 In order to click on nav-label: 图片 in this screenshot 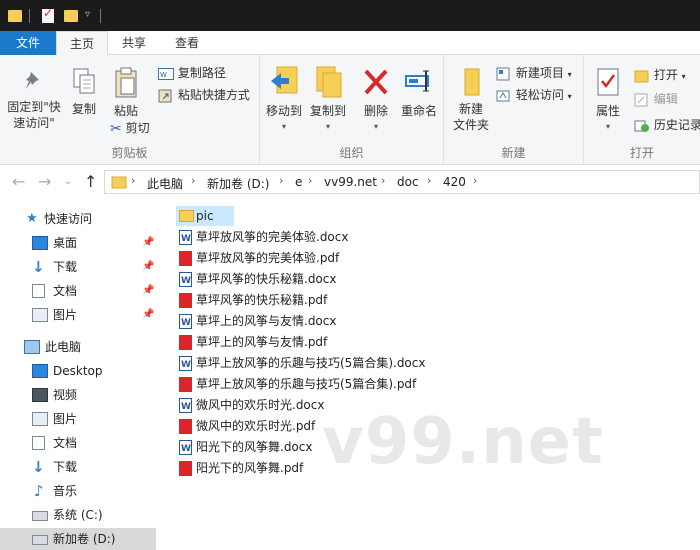, I will do `click(65, 419)`.